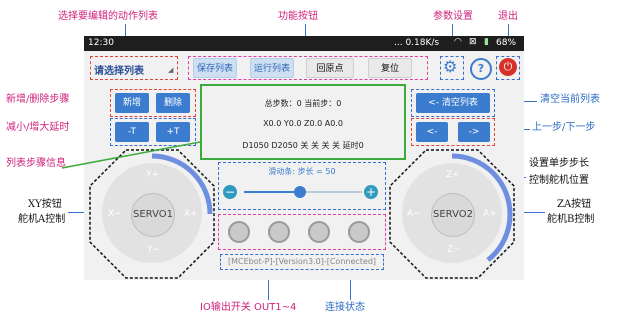  Describe the element at coordinates (345, 307) in the screenshot. I see `annotation-conn-state: 连接状态` at that location.